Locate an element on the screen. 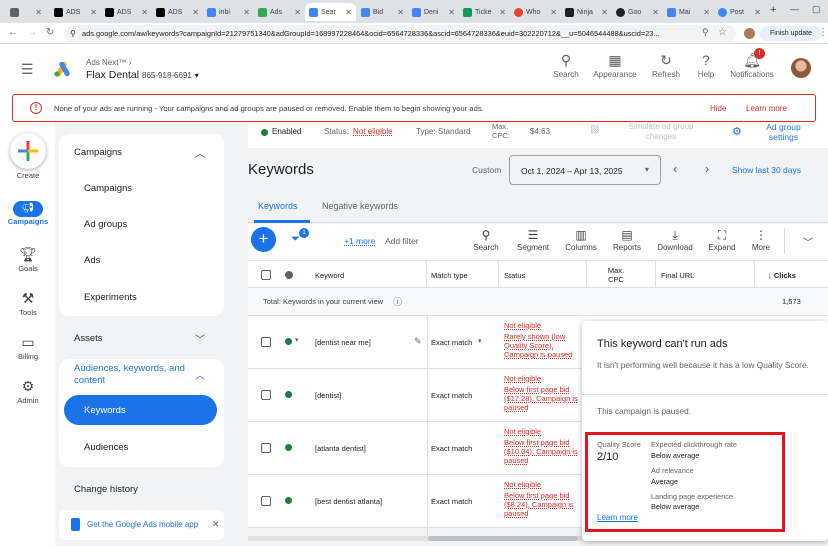 This screenshot has width=828, height=546. minimize-icon: — is located at coordinates (794, 9).